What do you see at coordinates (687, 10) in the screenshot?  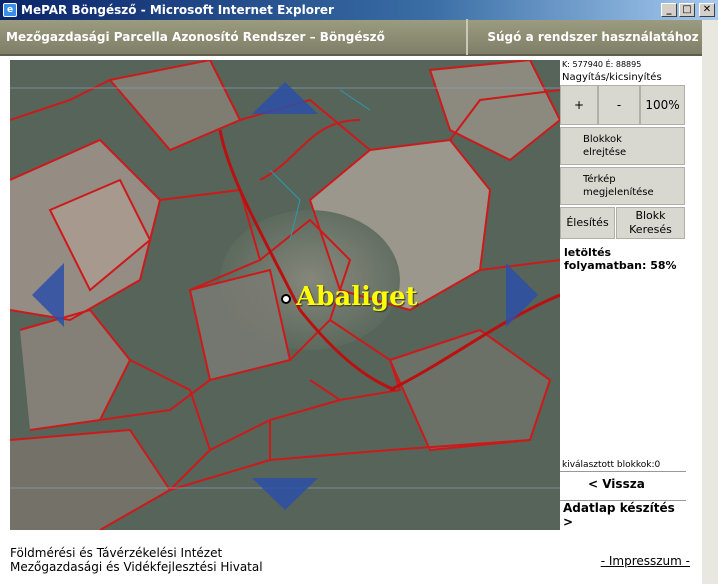 I see `maximize-button: □` at bounding box center [687, 10].